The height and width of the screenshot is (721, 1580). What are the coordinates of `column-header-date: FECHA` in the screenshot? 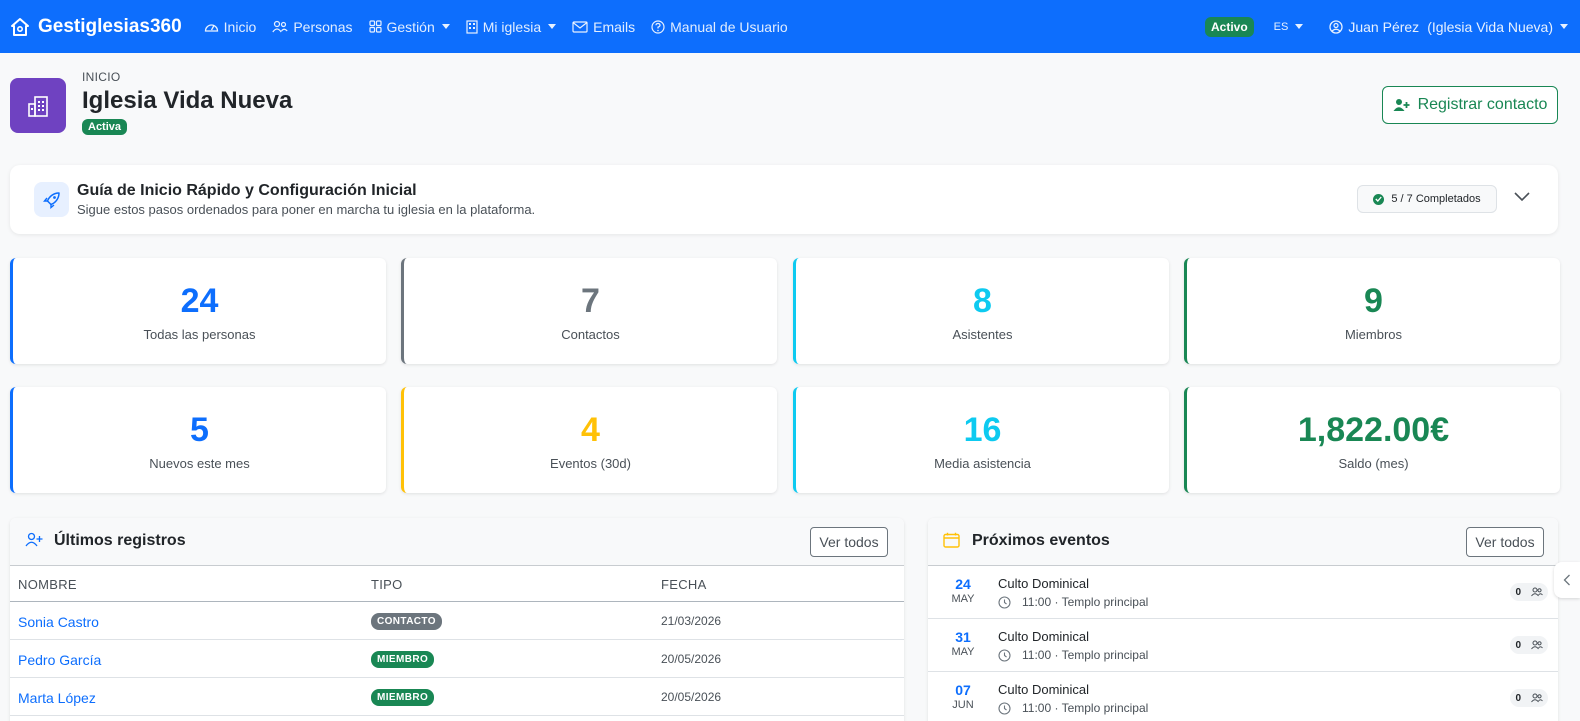 It's located at (684, 584).